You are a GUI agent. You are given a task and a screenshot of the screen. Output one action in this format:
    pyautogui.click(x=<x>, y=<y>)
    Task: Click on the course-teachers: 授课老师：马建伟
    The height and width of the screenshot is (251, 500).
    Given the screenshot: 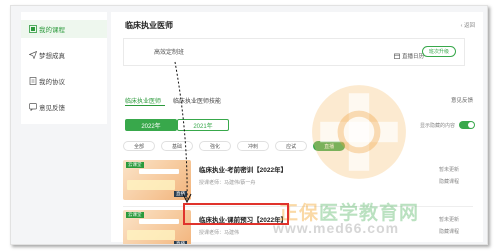 What is the action you would take?
    pyautogui.click(x=219, y=233)
    